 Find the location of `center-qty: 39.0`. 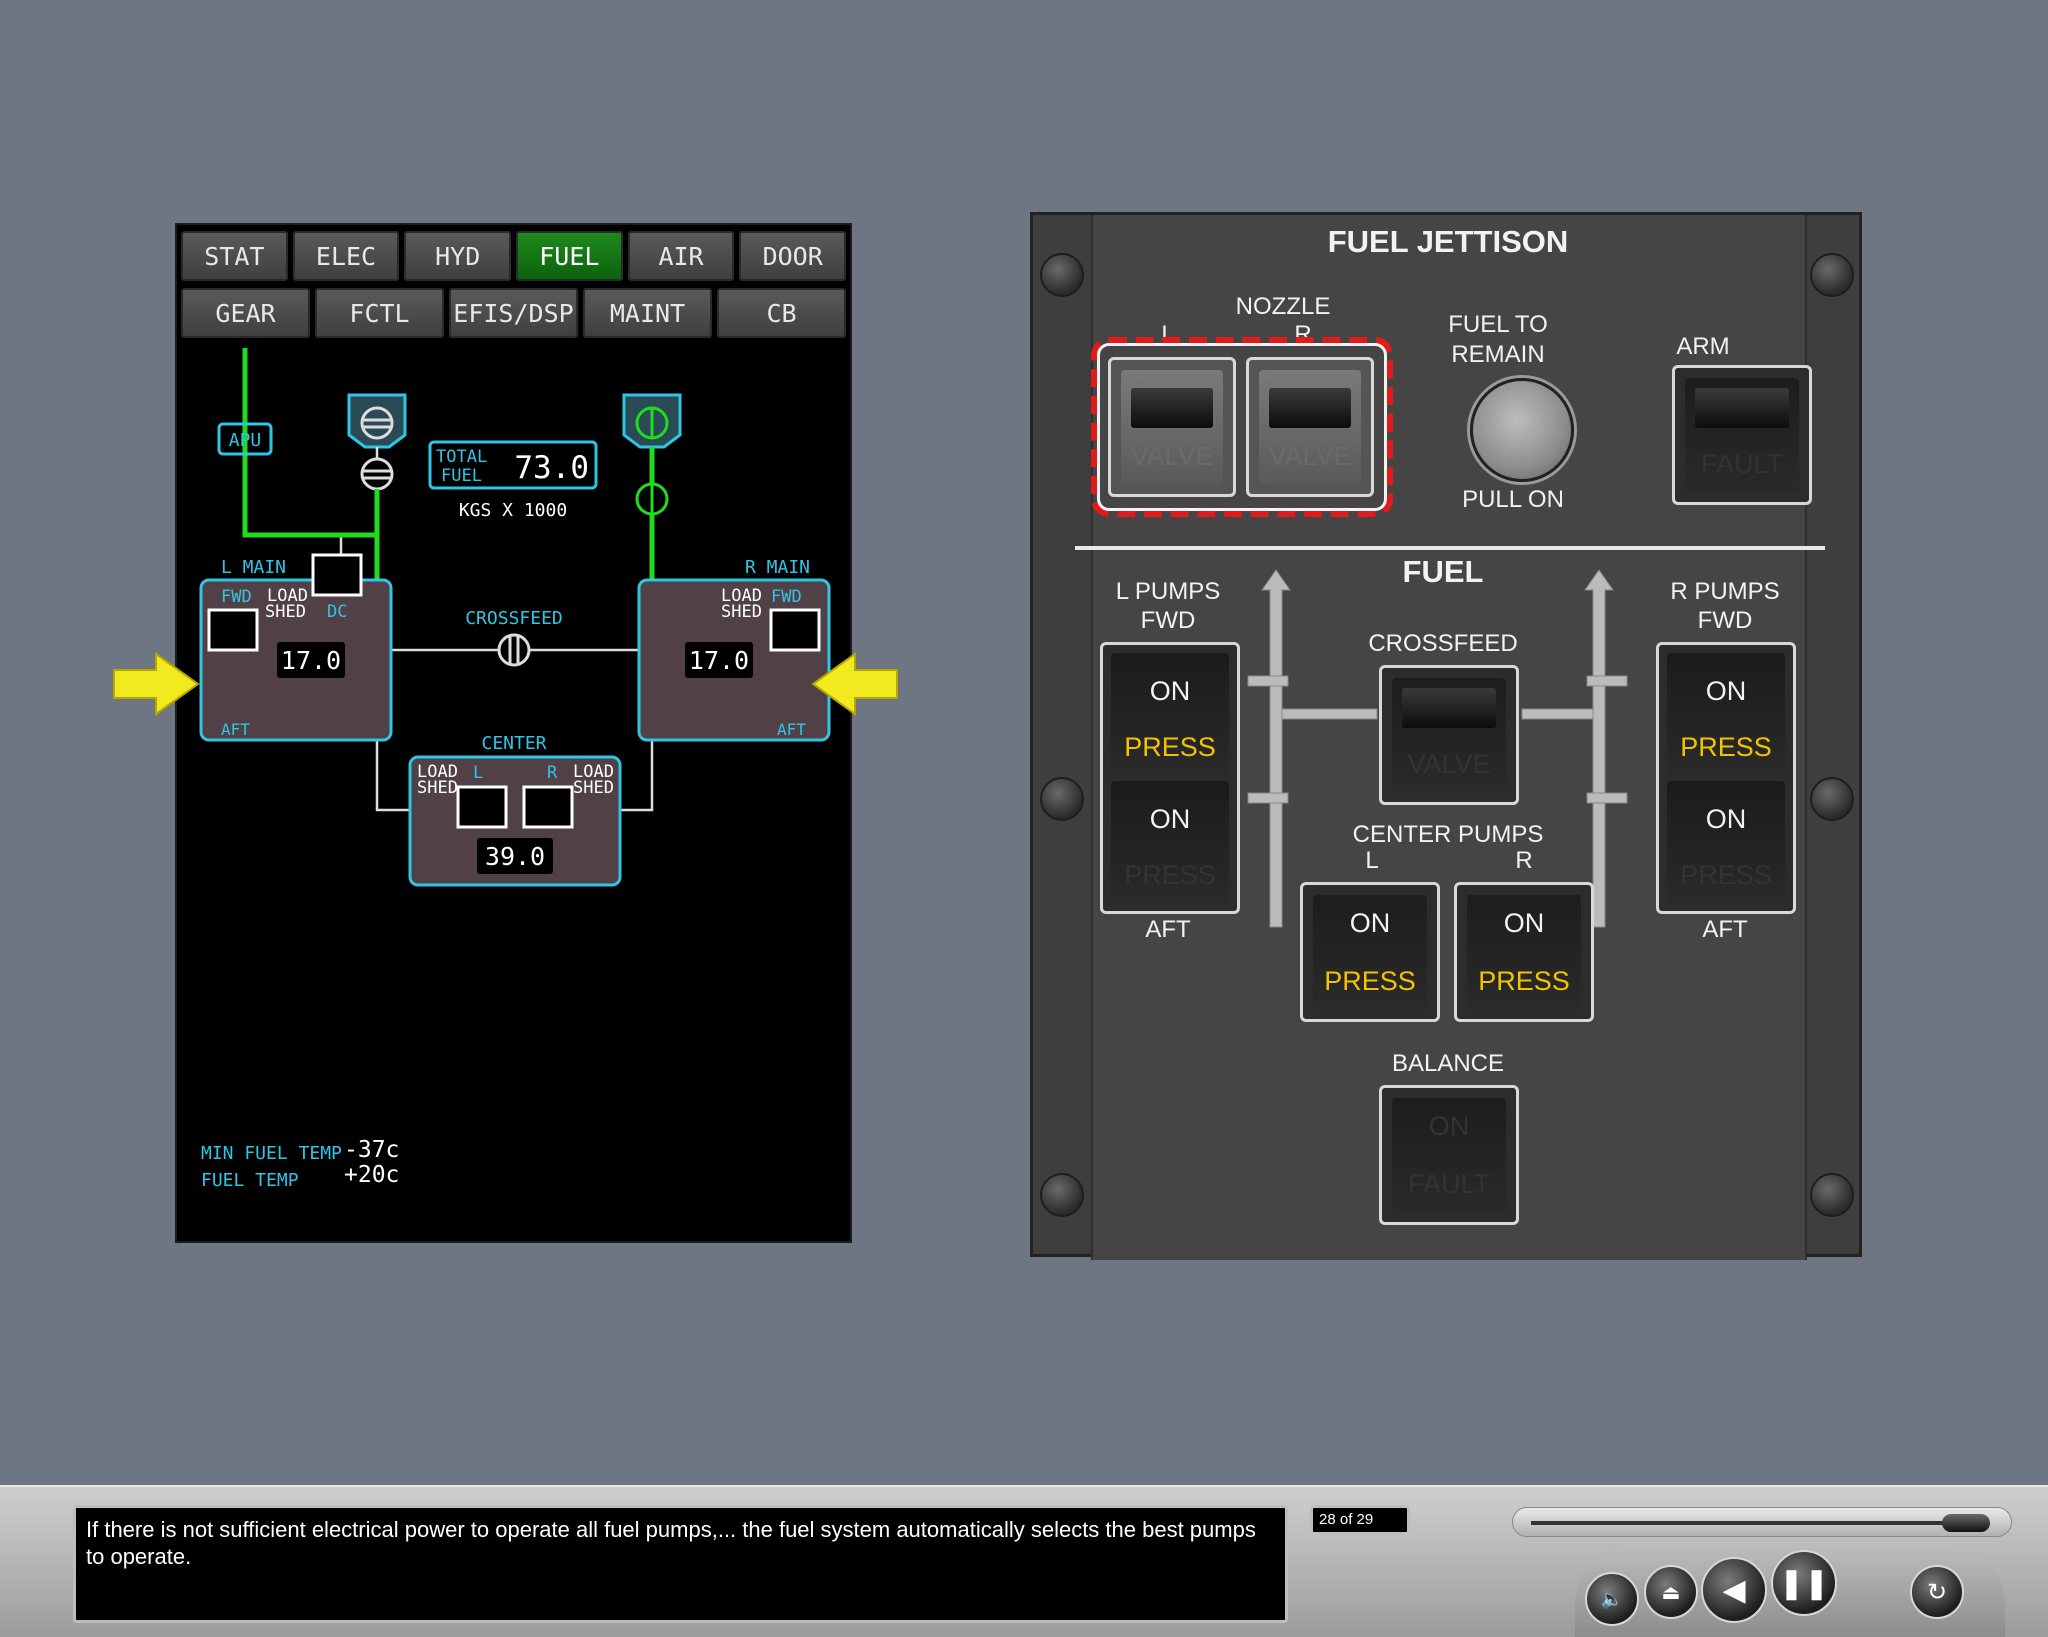

center-qty: 39.0 is located at coordinates (515, 856).